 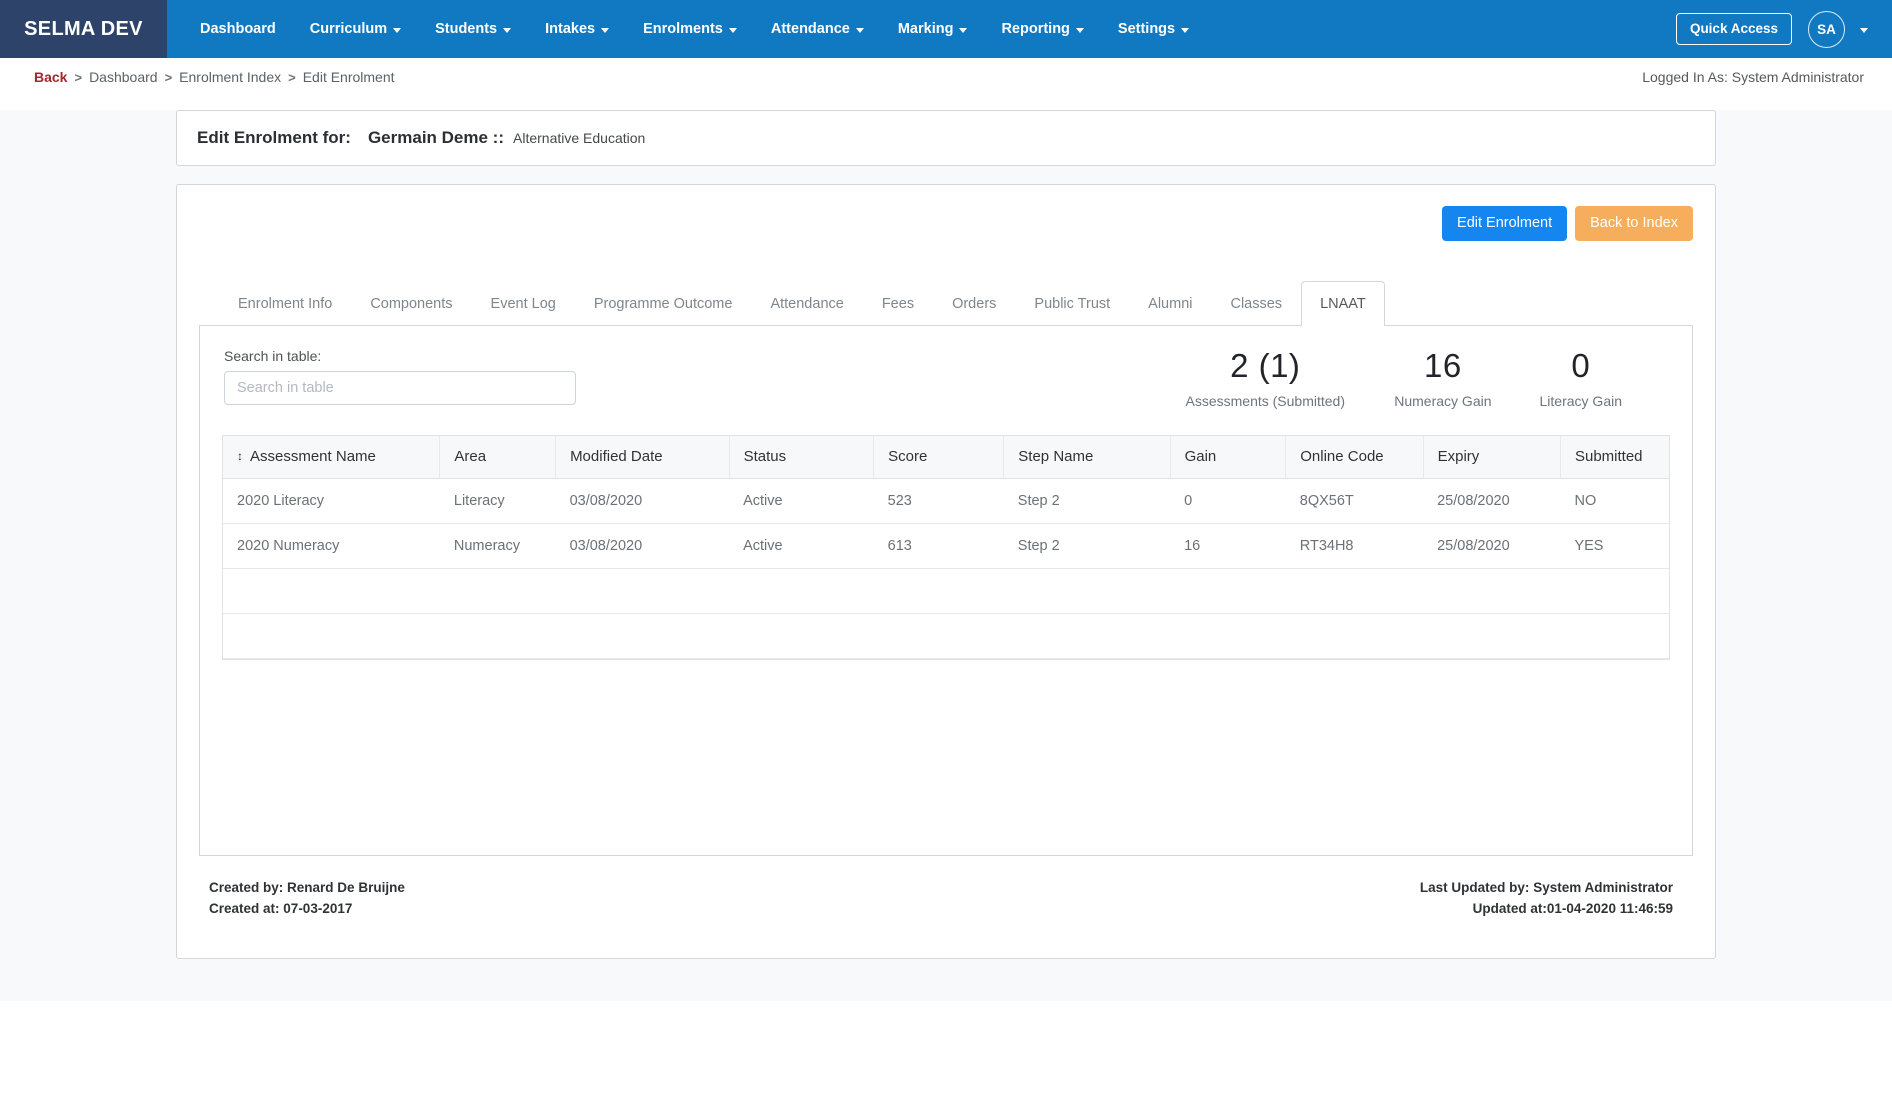 I want to click on updated-by-value: System Administrator, so click(x=1603, y=888).